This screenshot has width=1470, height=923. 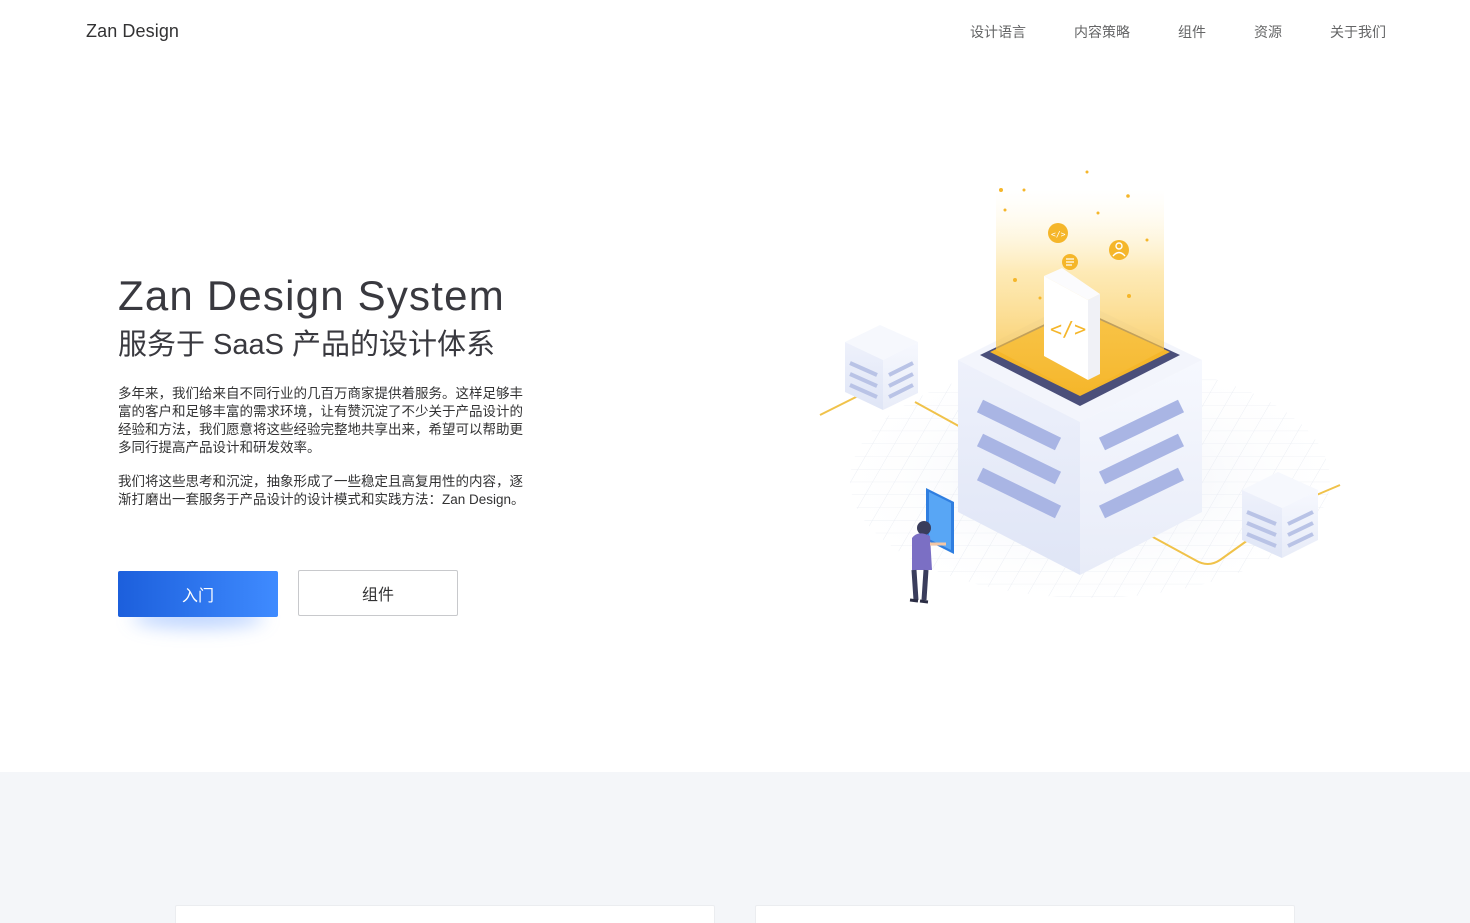 What do you see at coordinates (378, 593) in the screenshot?
I see `components-button: 组件` at bounding box center [378, 593].